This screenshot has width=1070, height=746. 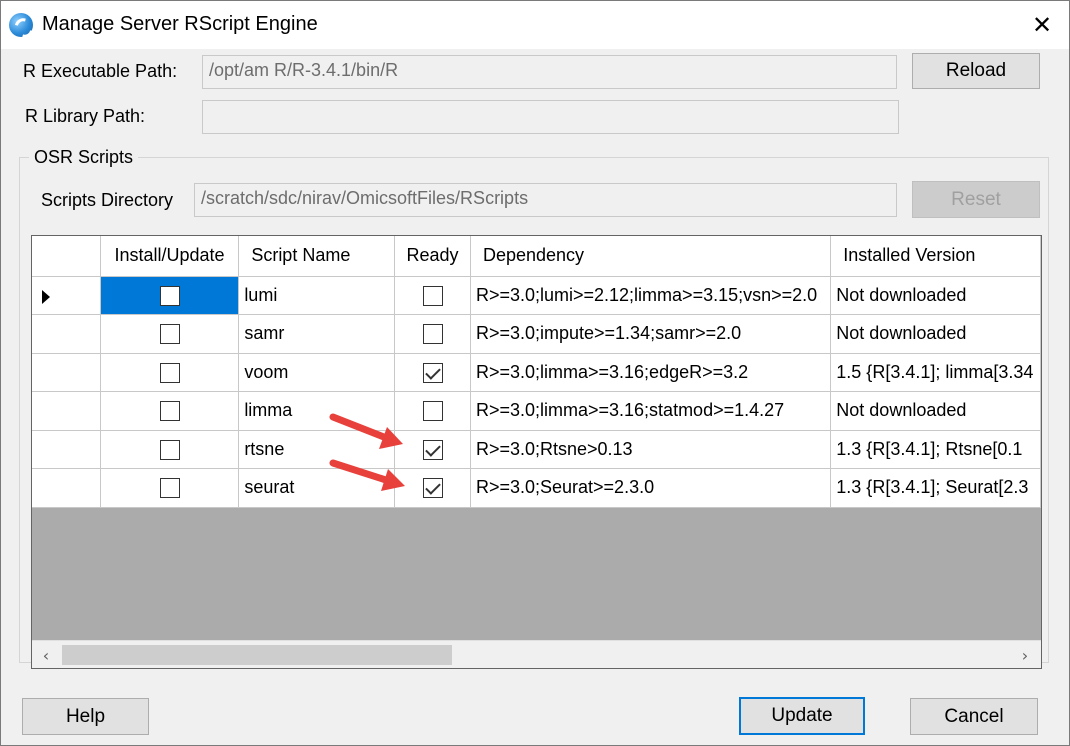 I want to click on current-row-icon, so click(x=46, y=296).